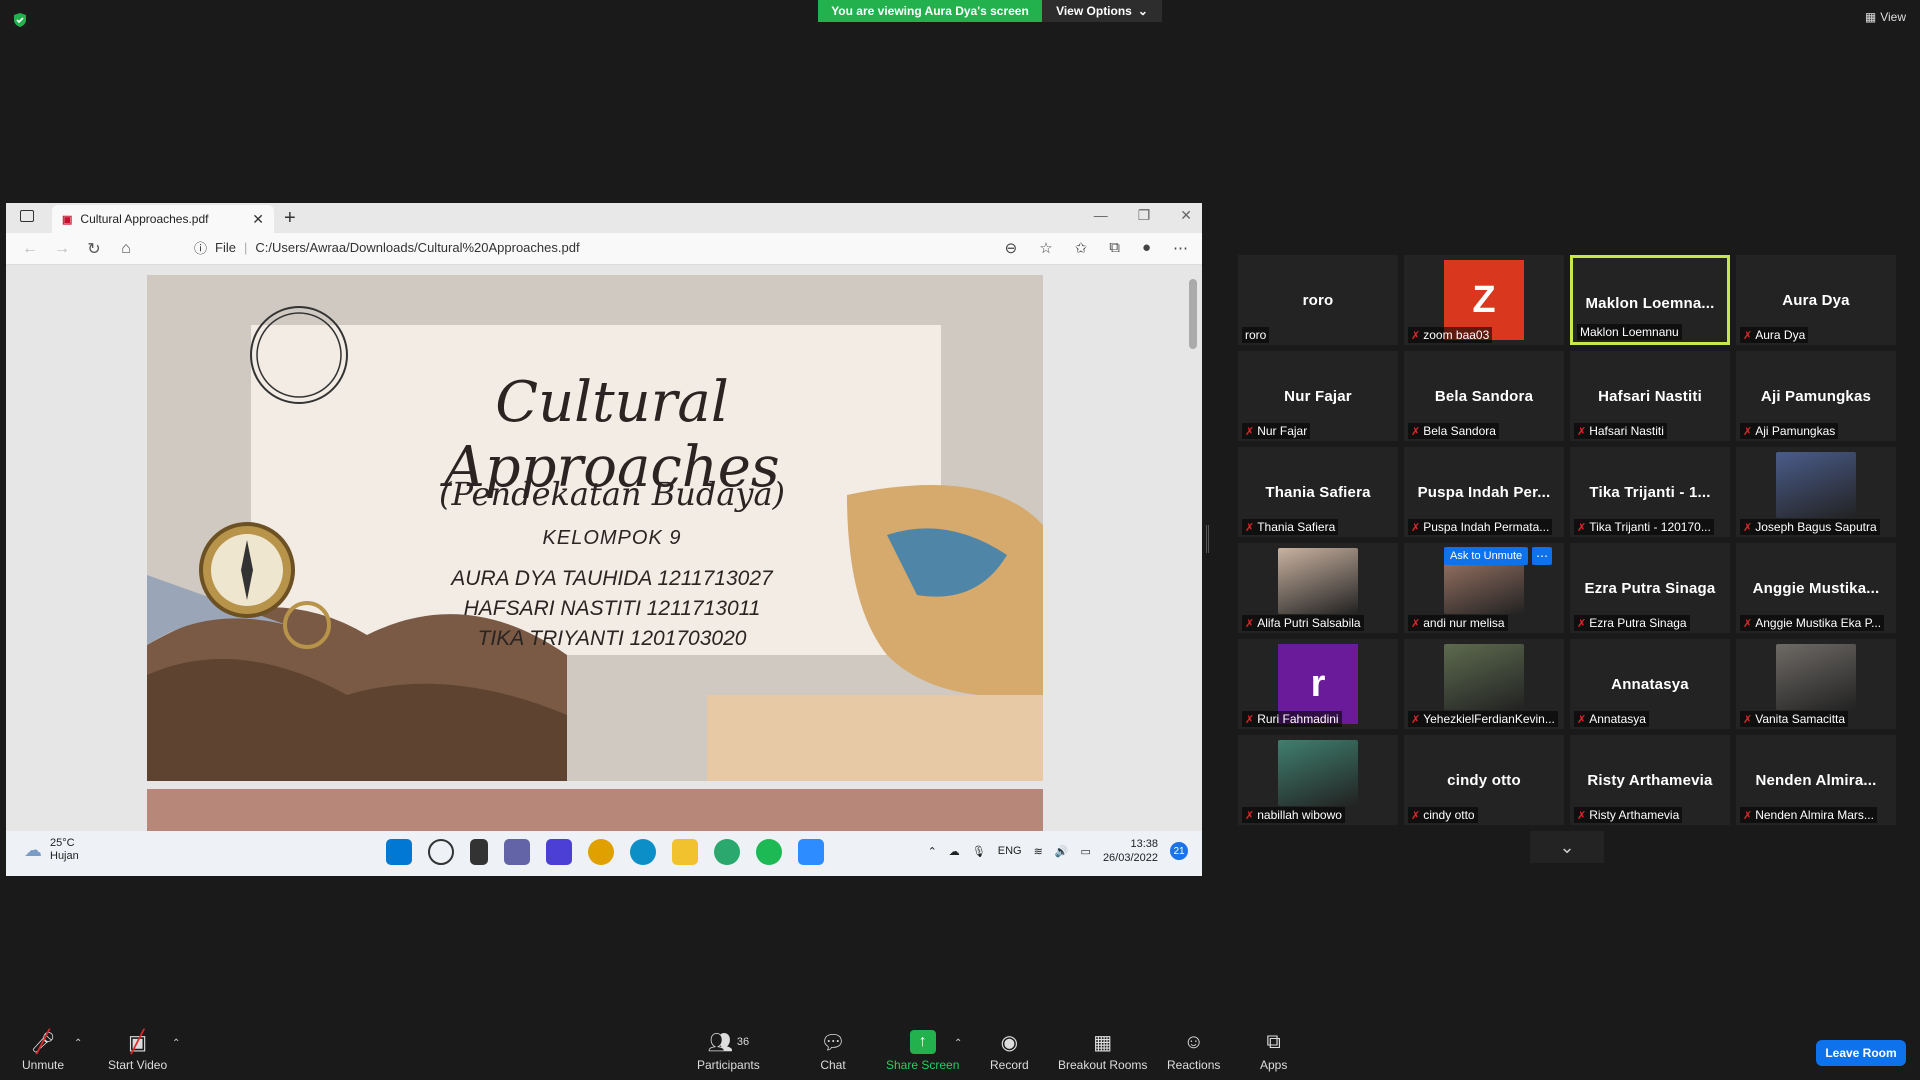 Image resolution: width=1920 pixels, height=1080 pixels. I want to click on participant-tile: Hafsari Nastiti ✗ Hafsari Nastiti, so click(1650, 396).